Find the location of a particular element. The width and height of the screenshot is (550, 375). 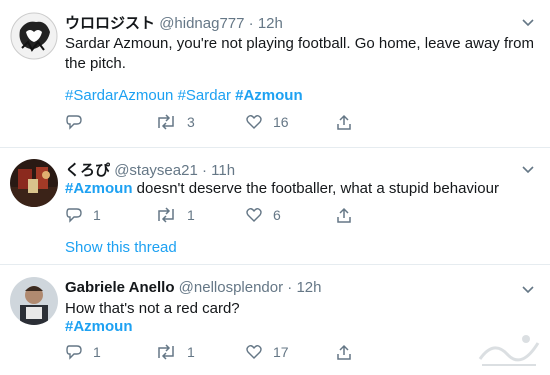

like-count: 17 is located at coordinates (281, 352).